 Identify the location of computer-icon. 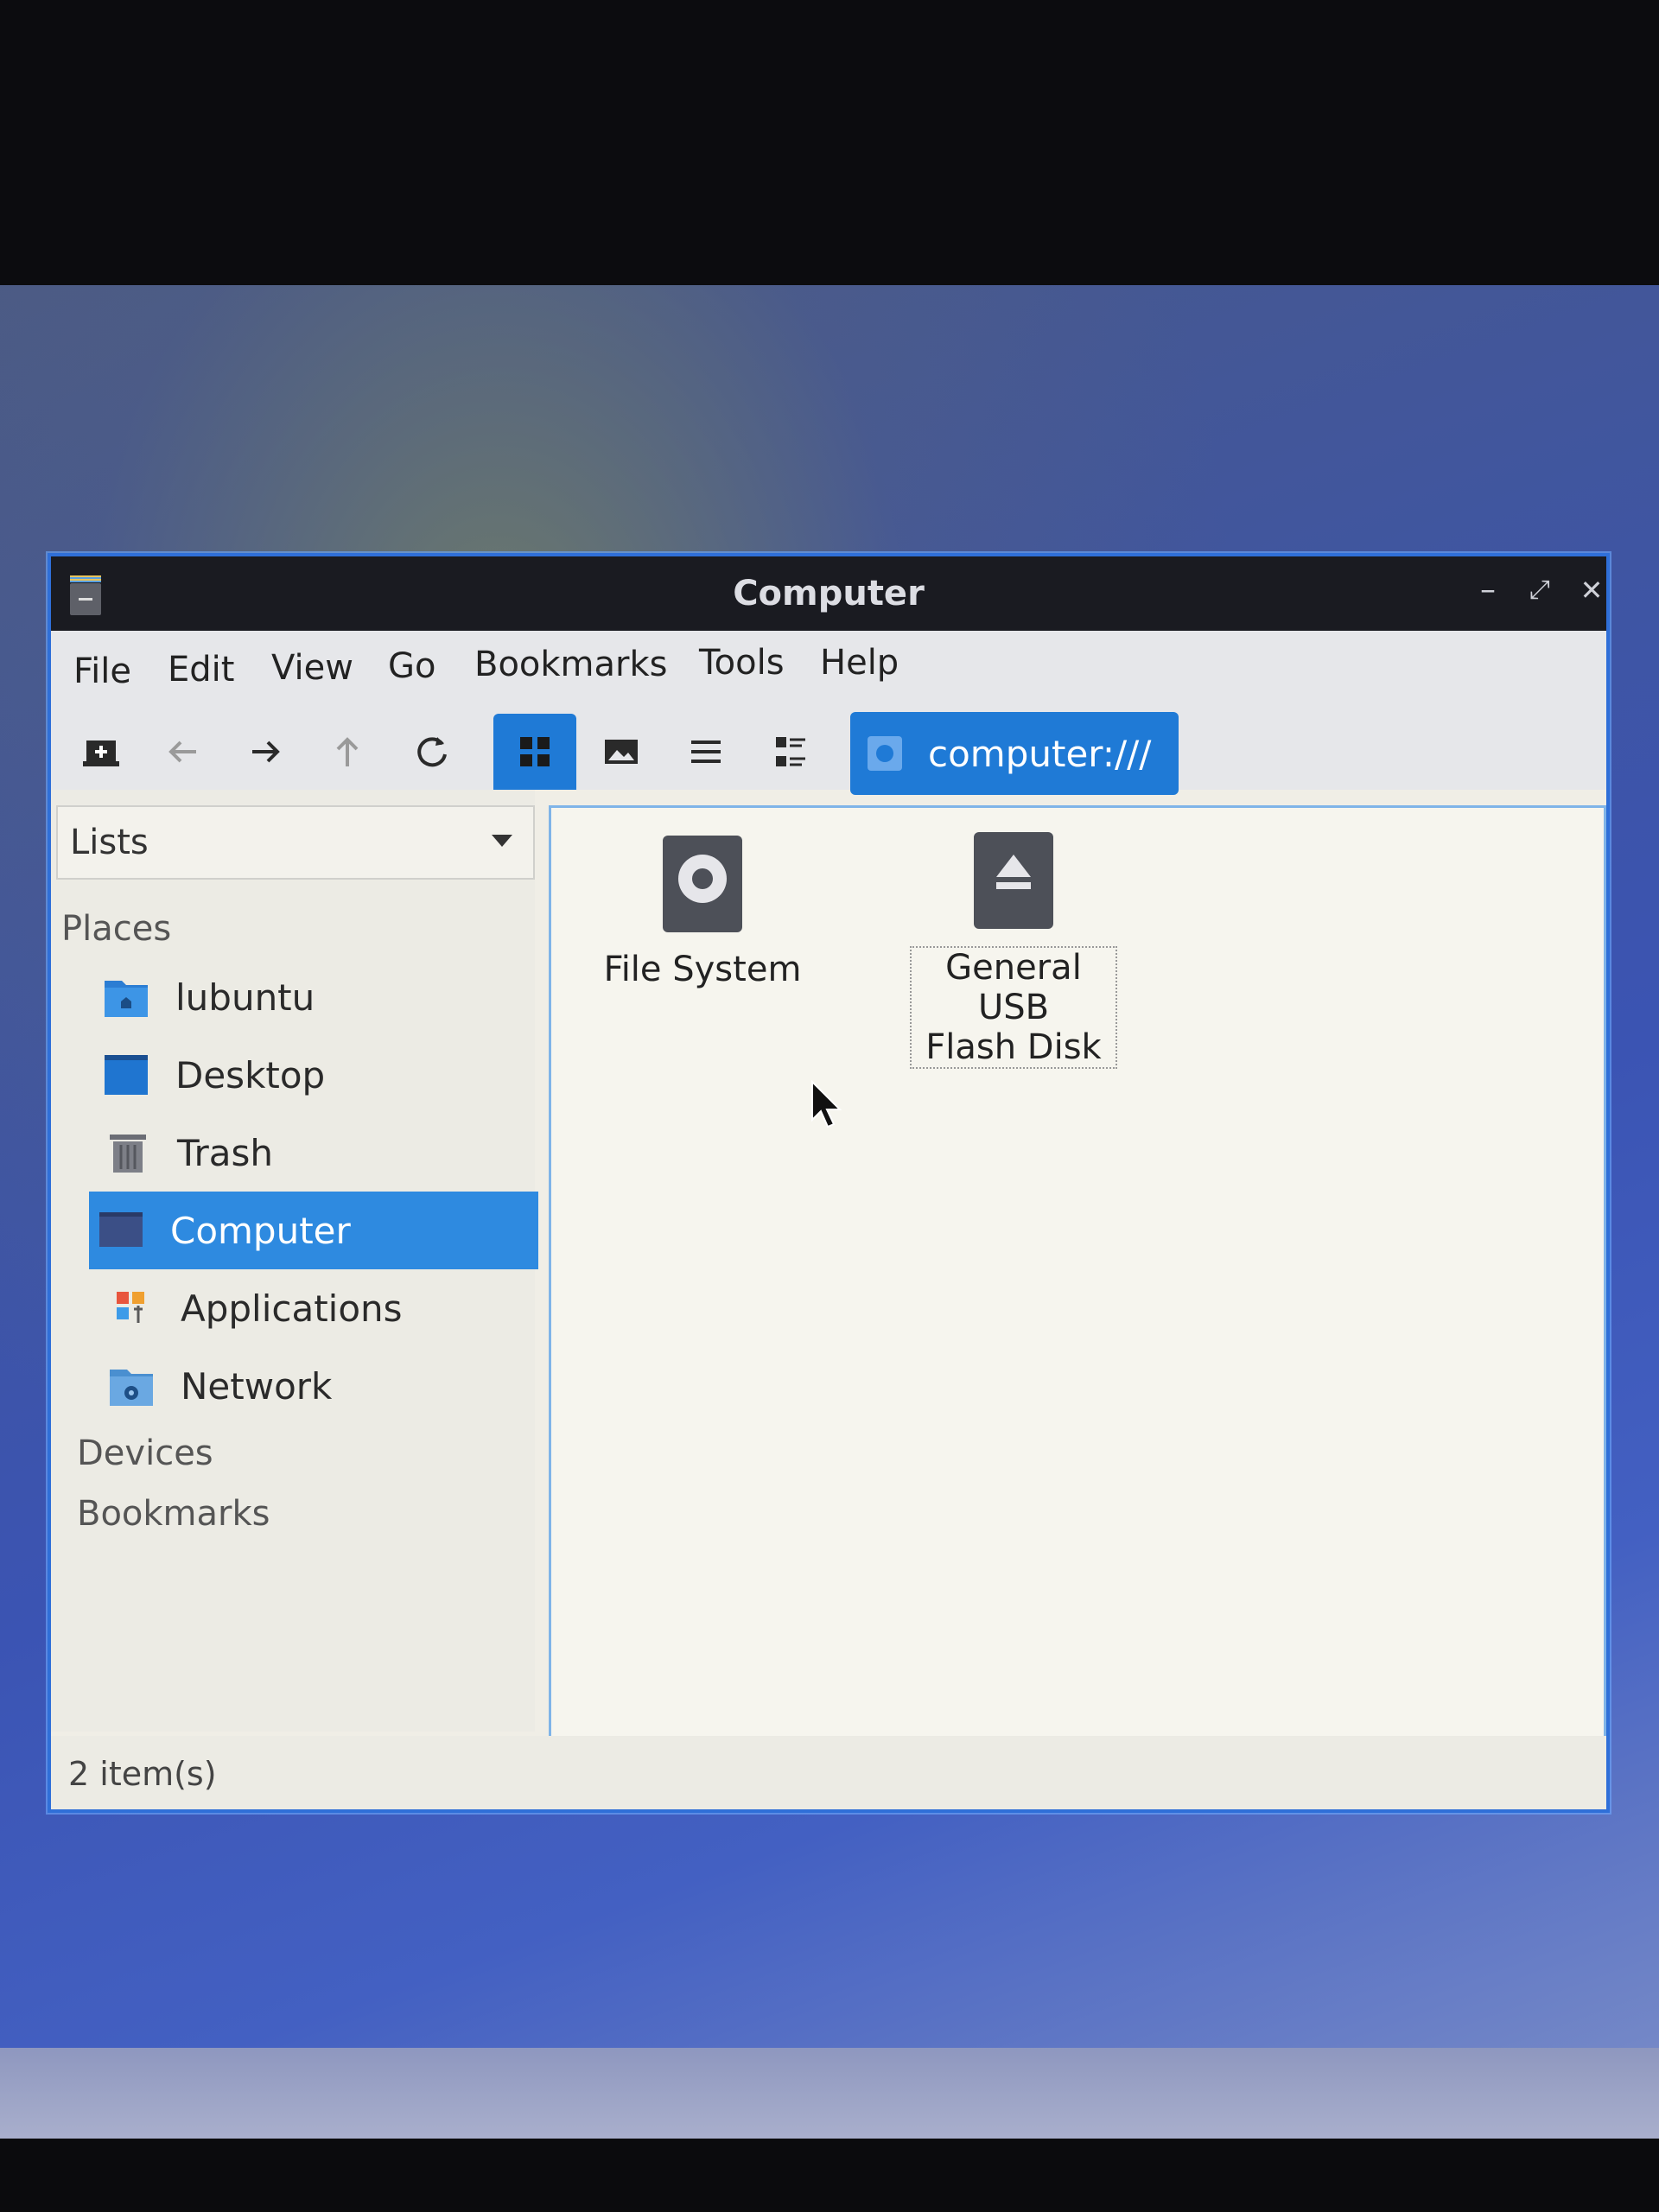
(121, 1230).